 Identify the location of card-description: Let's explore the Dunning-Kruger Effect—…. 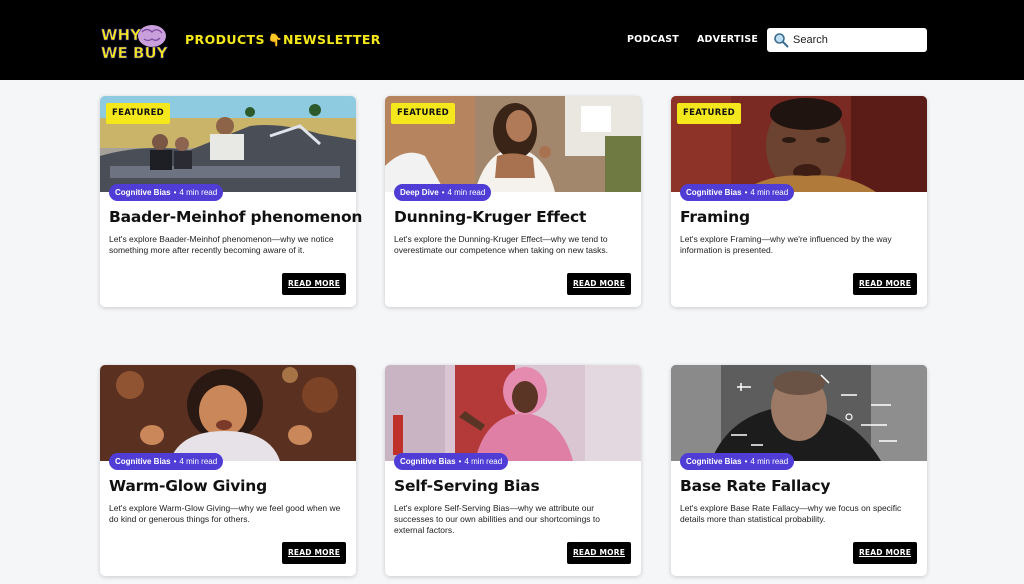
(501, 244).